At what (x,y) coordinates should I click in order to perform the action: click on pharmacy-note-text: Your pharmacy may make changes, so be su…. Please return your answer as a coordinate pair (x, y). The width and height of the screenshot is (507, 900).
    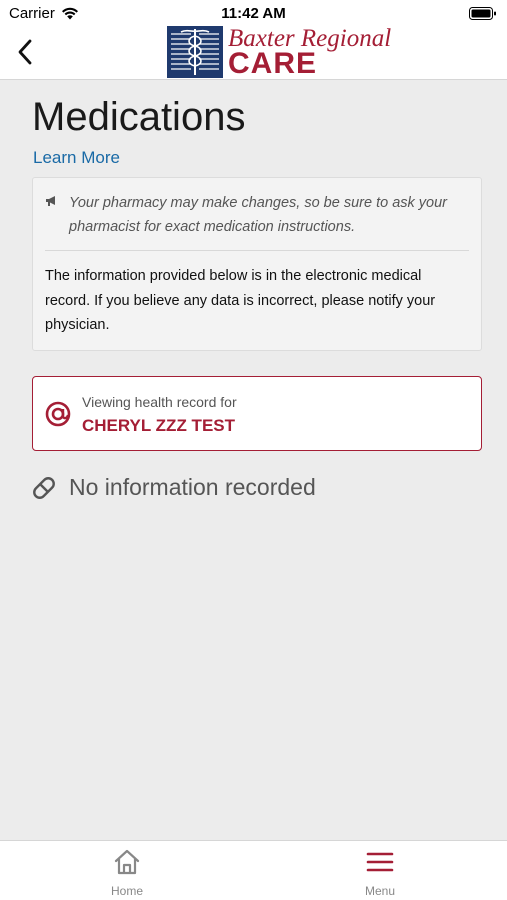
    Looking at the image, I should click on (258, 215).